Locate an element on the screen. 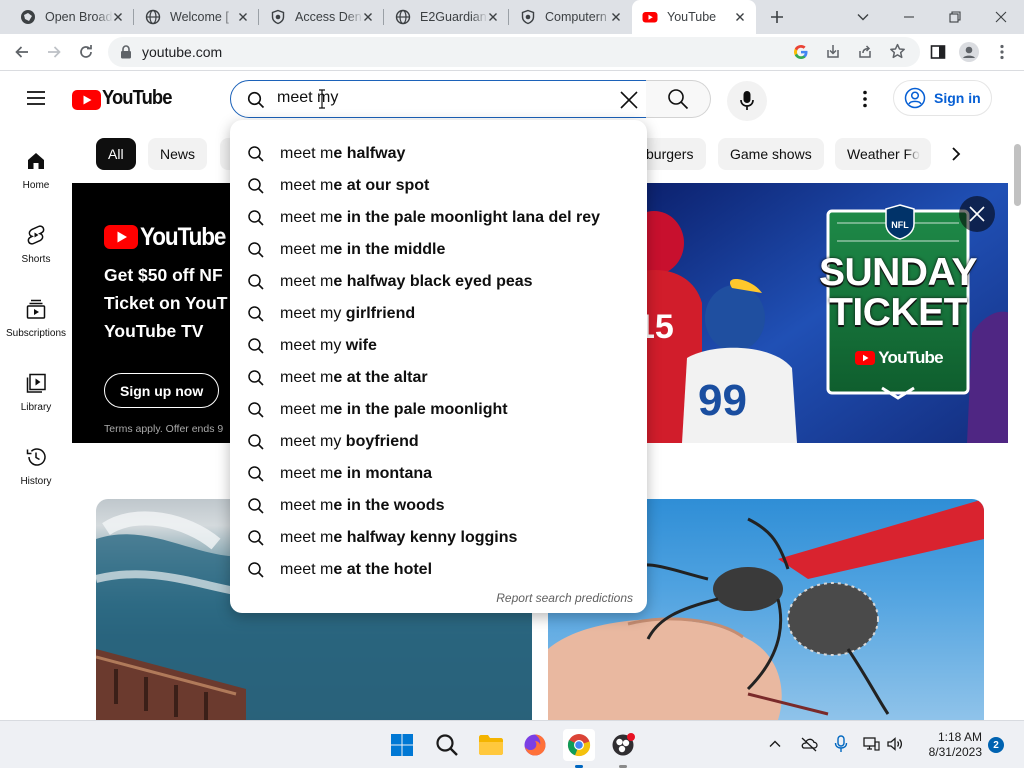  restore-button is located at coordinates (955, 17).